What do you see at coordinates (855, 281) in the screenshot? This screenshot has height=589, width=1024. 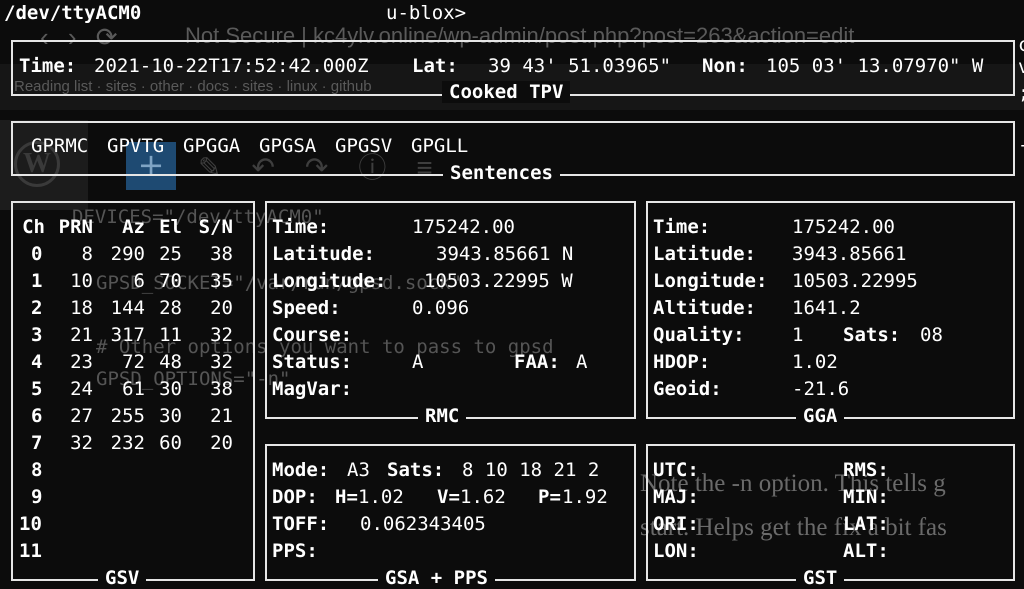 I see `gga-longitude-value: 10503.22995` at bounding box center [855, 281].